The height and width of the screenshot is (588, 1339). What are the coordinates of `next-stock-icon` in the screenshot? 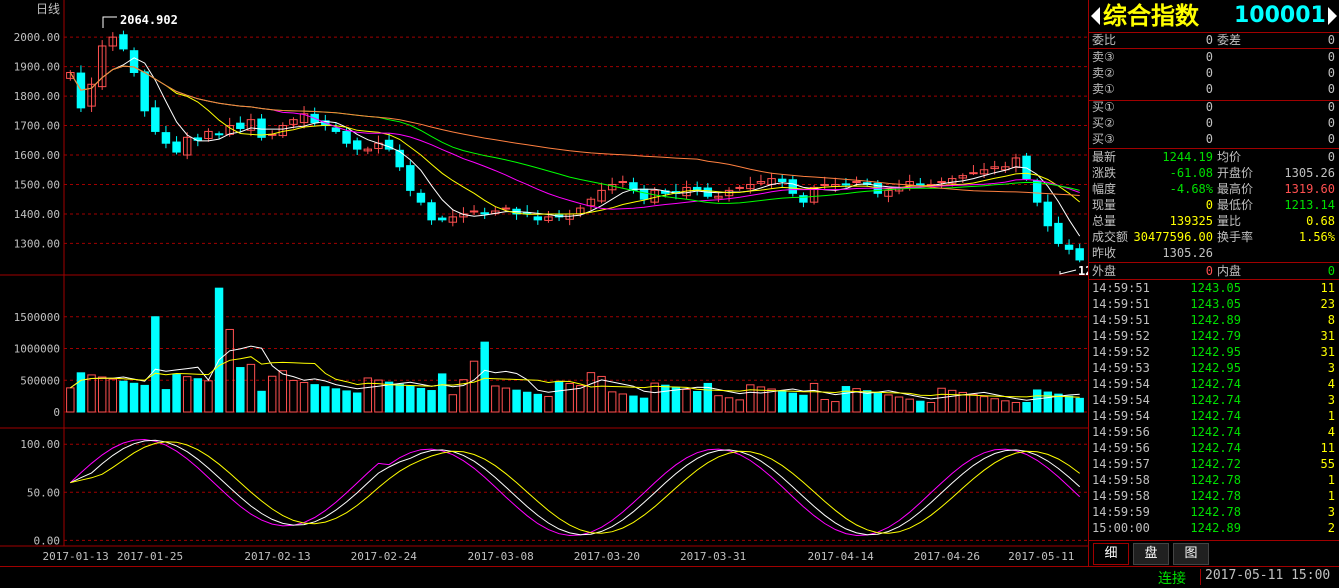 It's located at (1332, 16).